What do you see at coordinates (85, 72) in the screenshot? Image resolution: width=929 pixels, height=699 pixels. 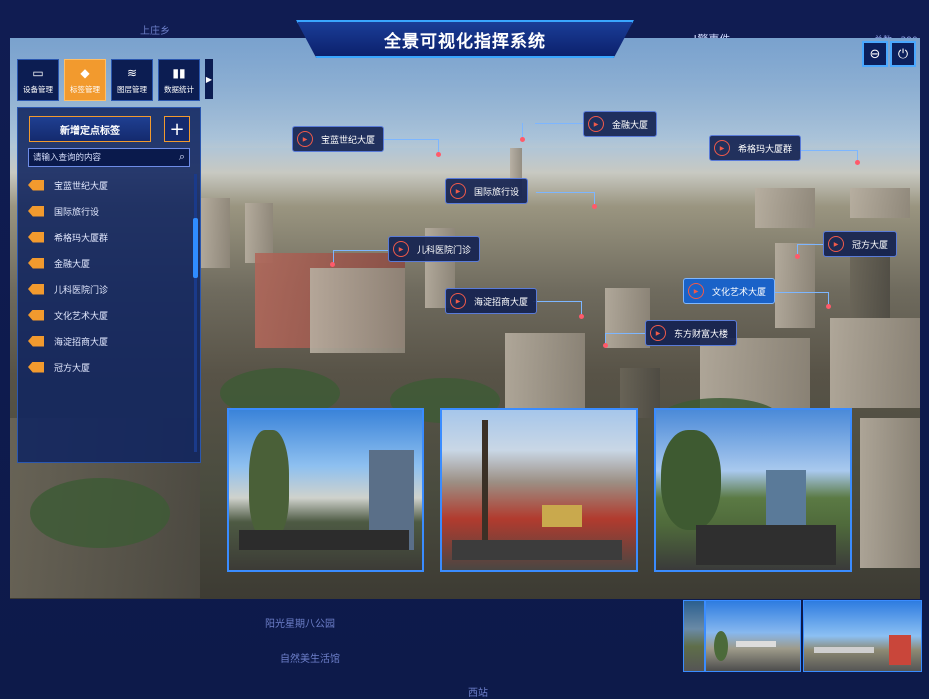 I see `tag-icon: ◆` at bounding box center [85, 72].